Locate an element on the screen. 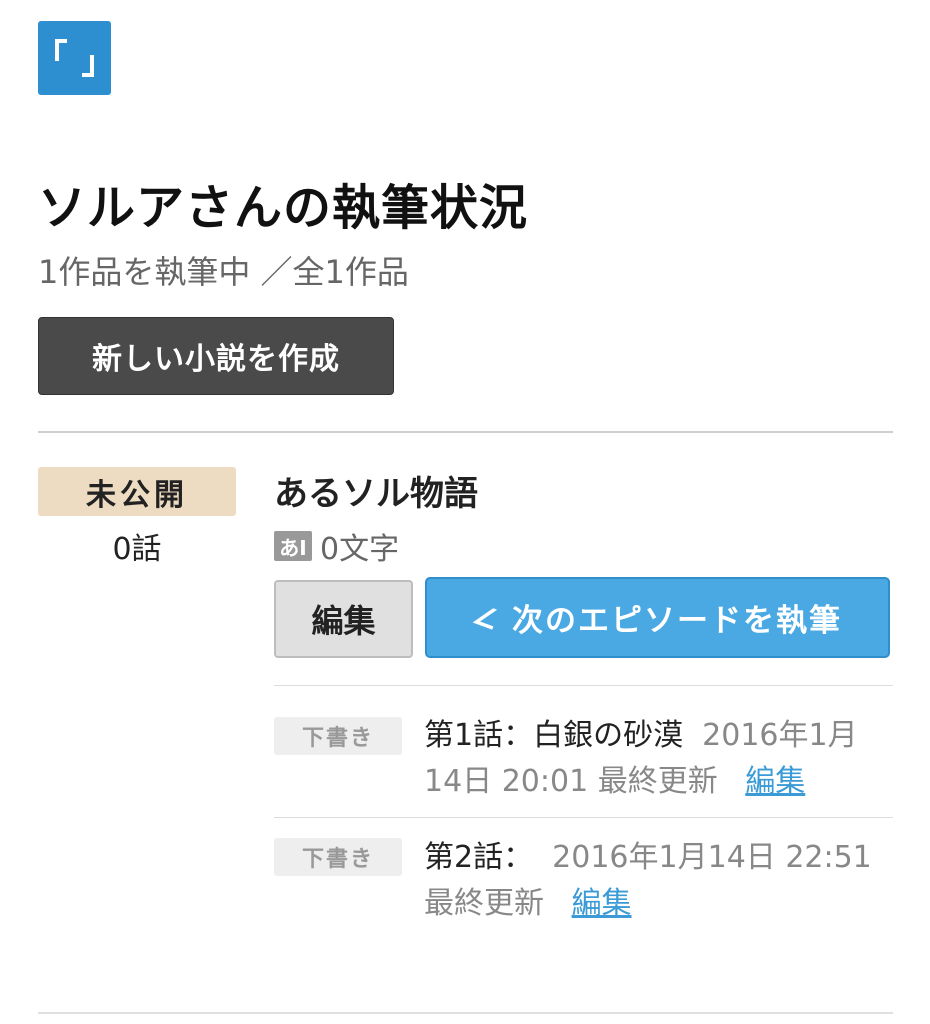 The width and height of the screenshot is (930, 1024). episode-count: 0話 is located at coordinates (137, 549).